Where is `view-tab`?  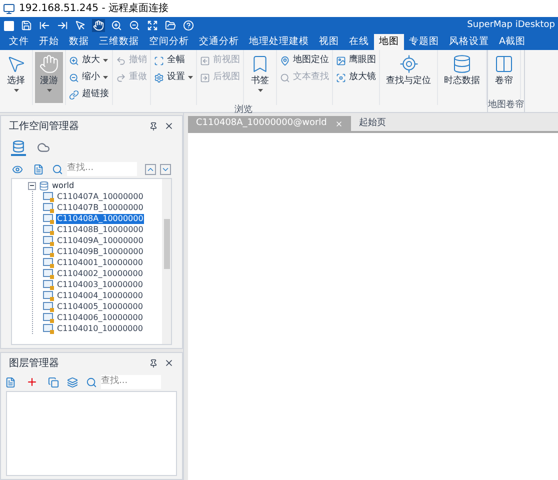
view-tab is located at coordinates (18, 147).